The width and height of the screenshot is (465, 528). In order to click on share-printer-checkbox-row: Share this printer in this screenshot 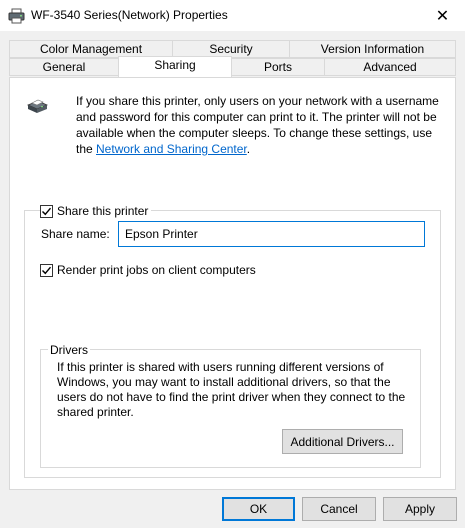, I will do `click(96, 211)`.